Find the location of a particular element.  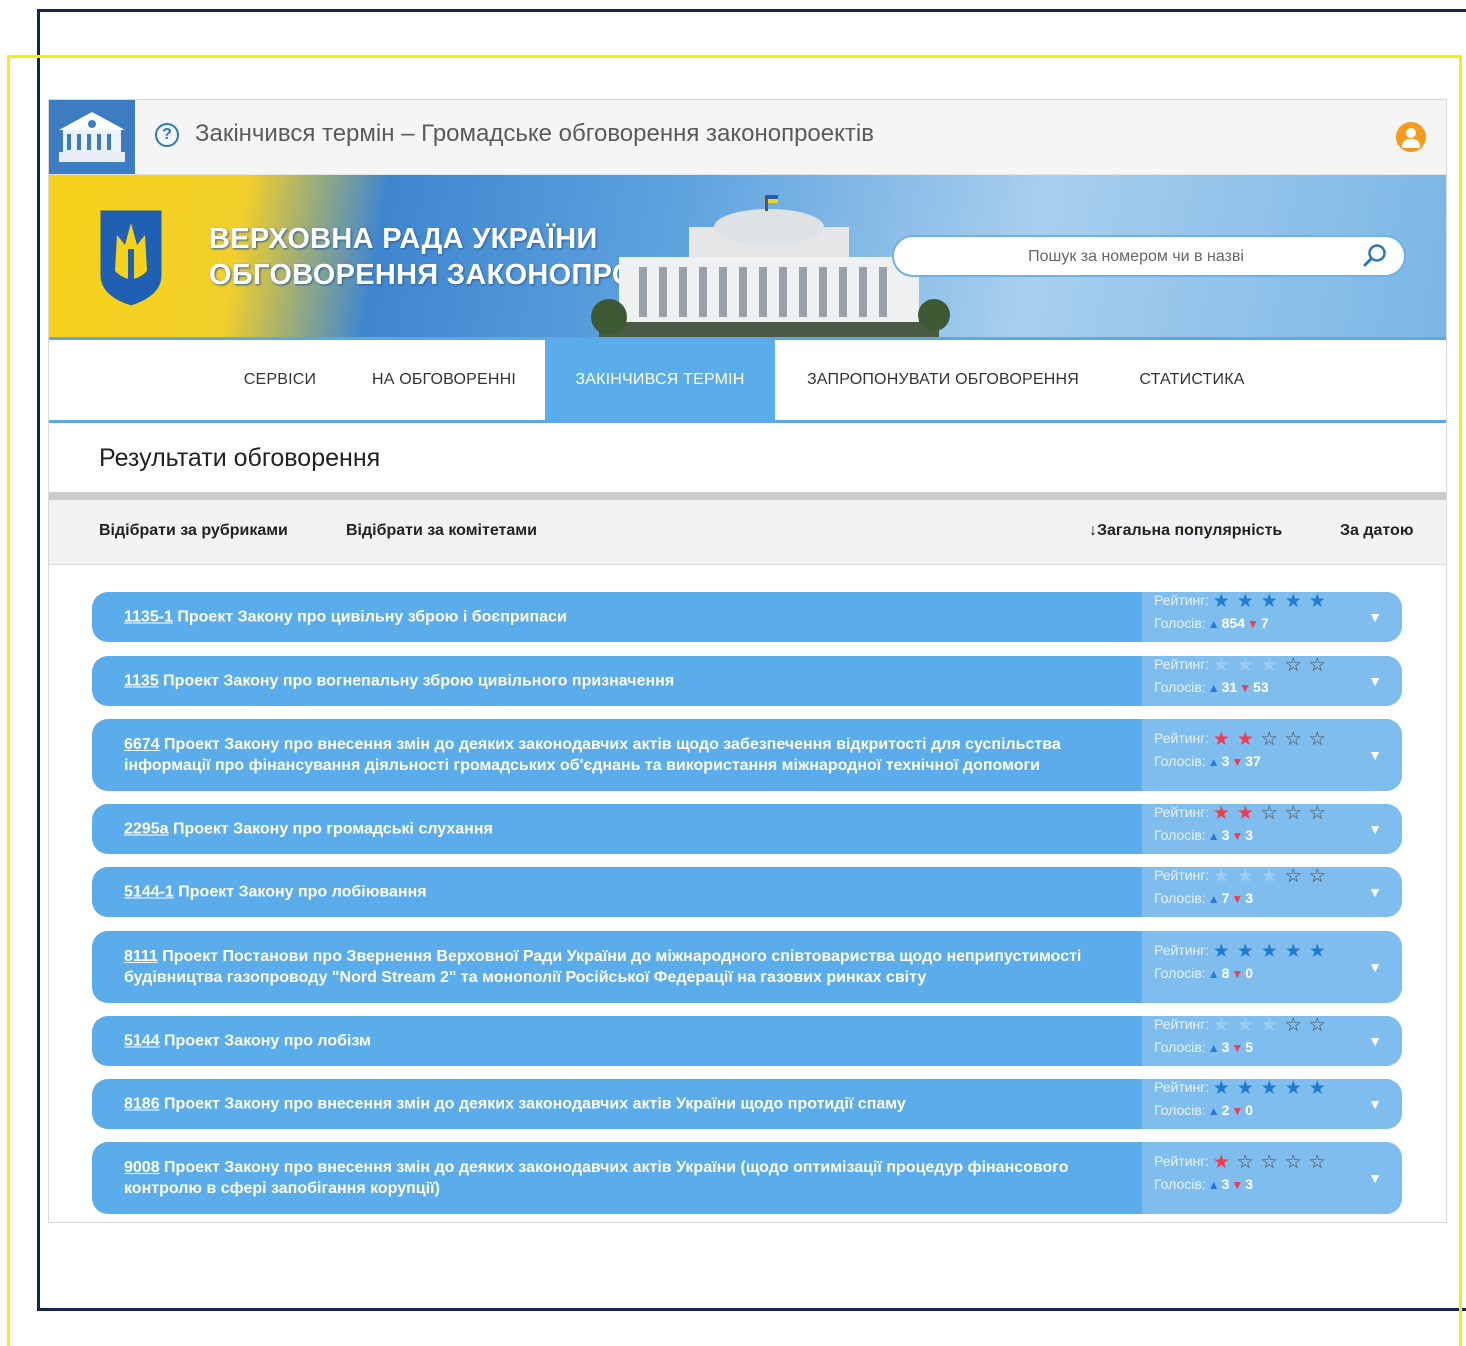

sort-date-link: За датою is located at coordinates (1376, 531).